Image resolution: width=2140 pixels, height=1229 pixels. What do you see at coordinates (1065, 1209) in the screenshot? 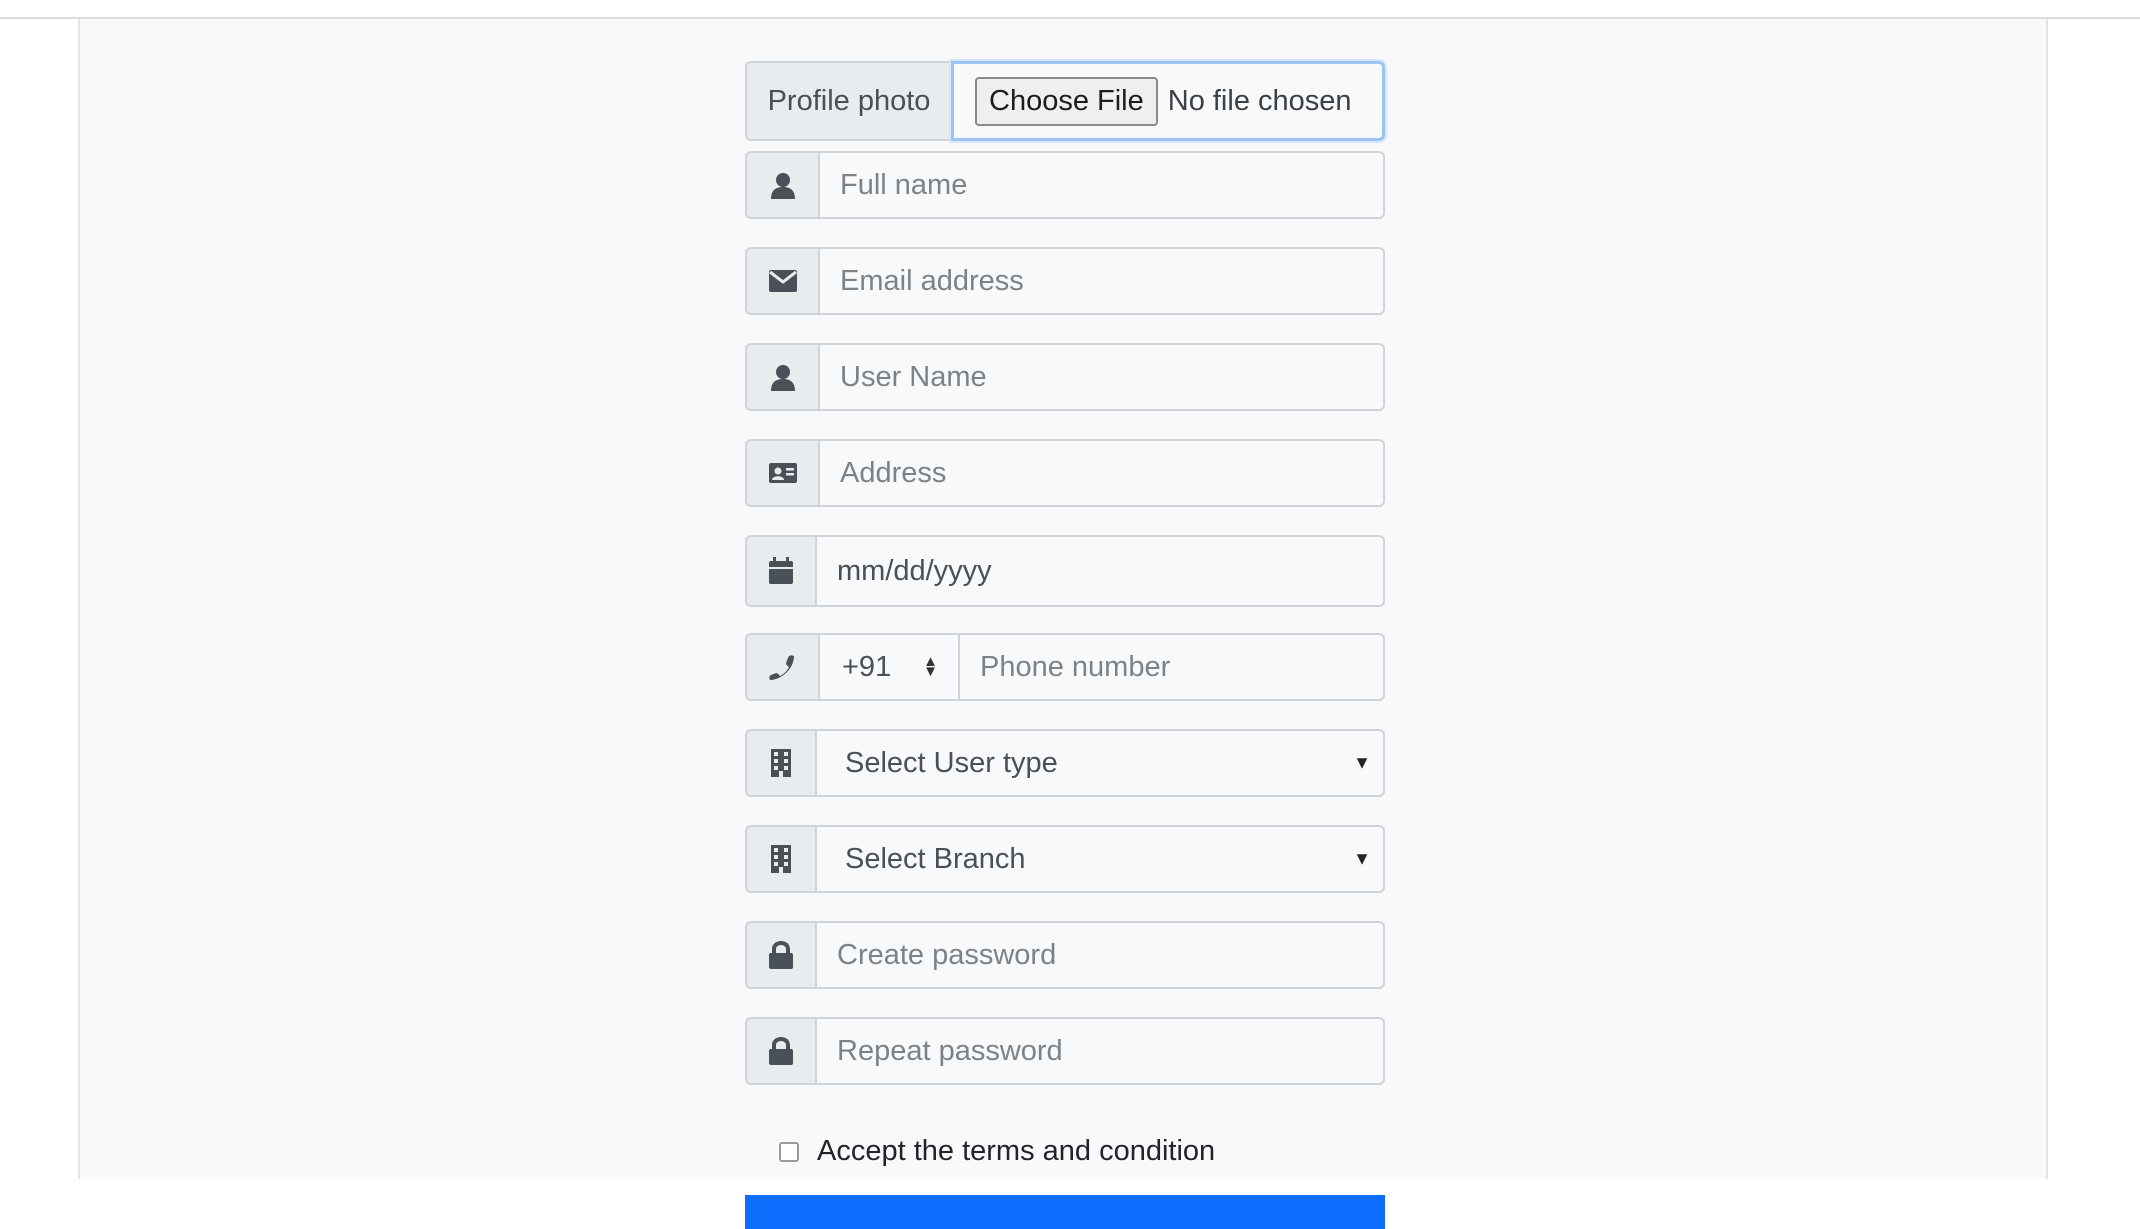
I see `submit-button` at bounding box center [1065, 1209].